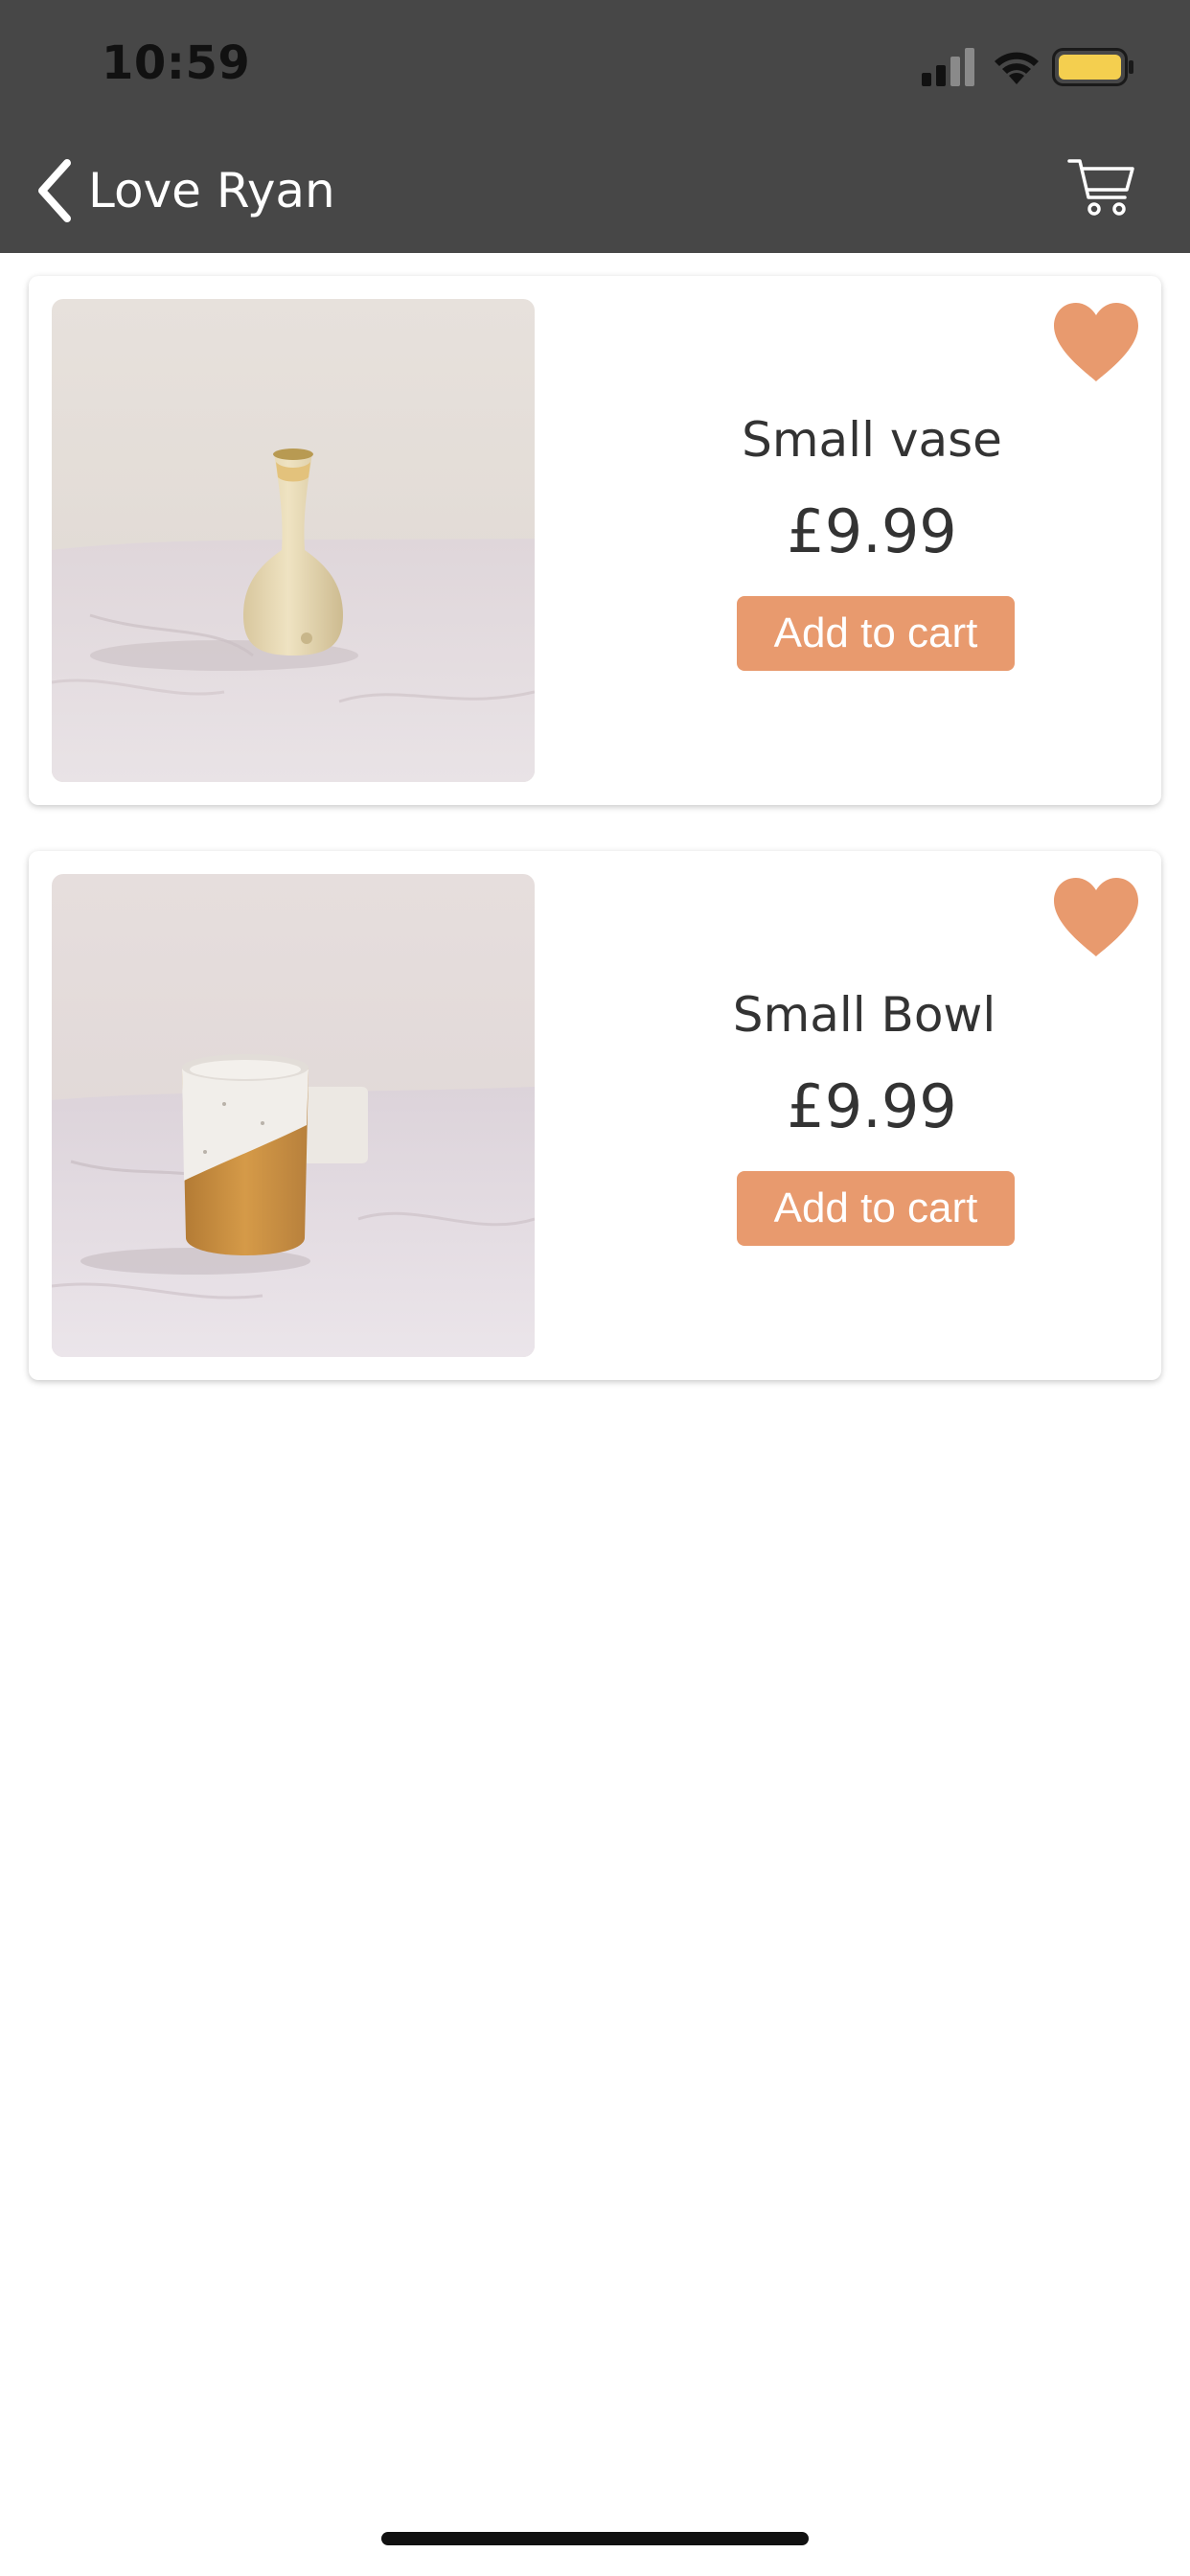  I want to click on product-name: Small vase, so click(872, 440).